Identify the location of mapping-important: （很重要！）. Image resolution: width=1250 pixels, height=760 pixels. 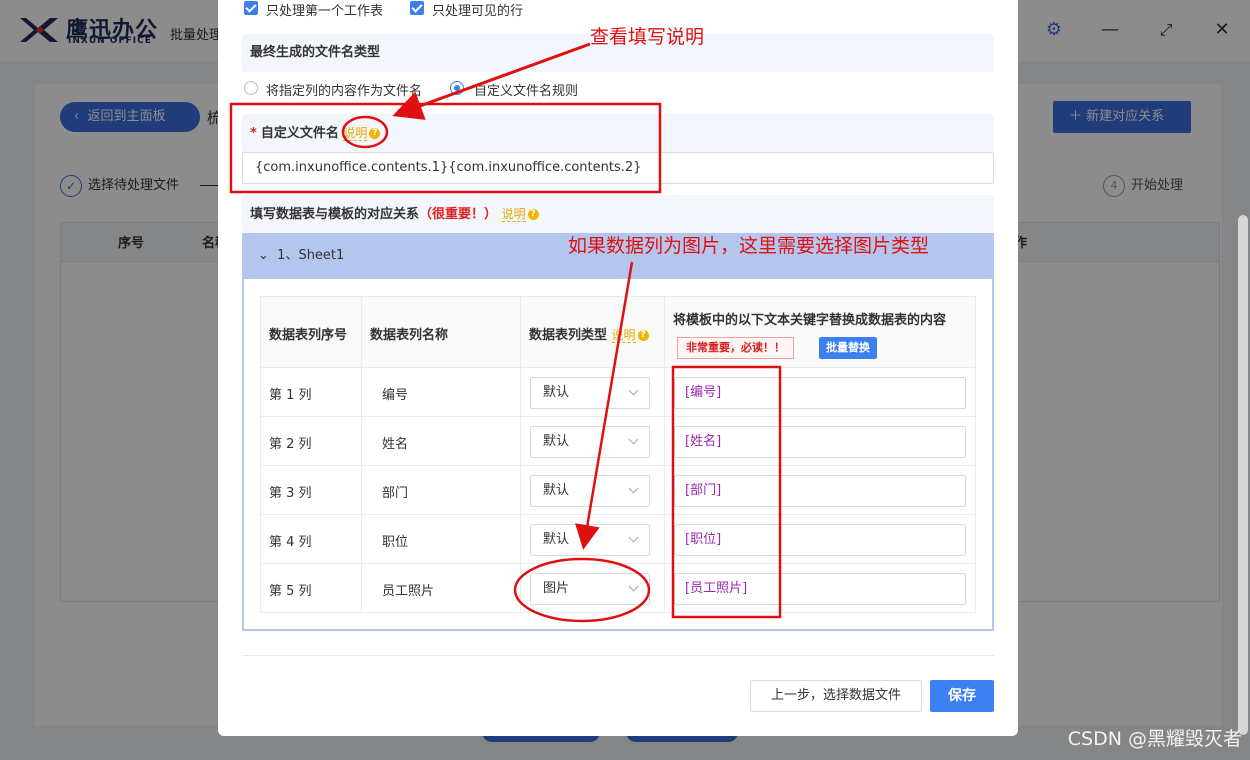
(458, 214).